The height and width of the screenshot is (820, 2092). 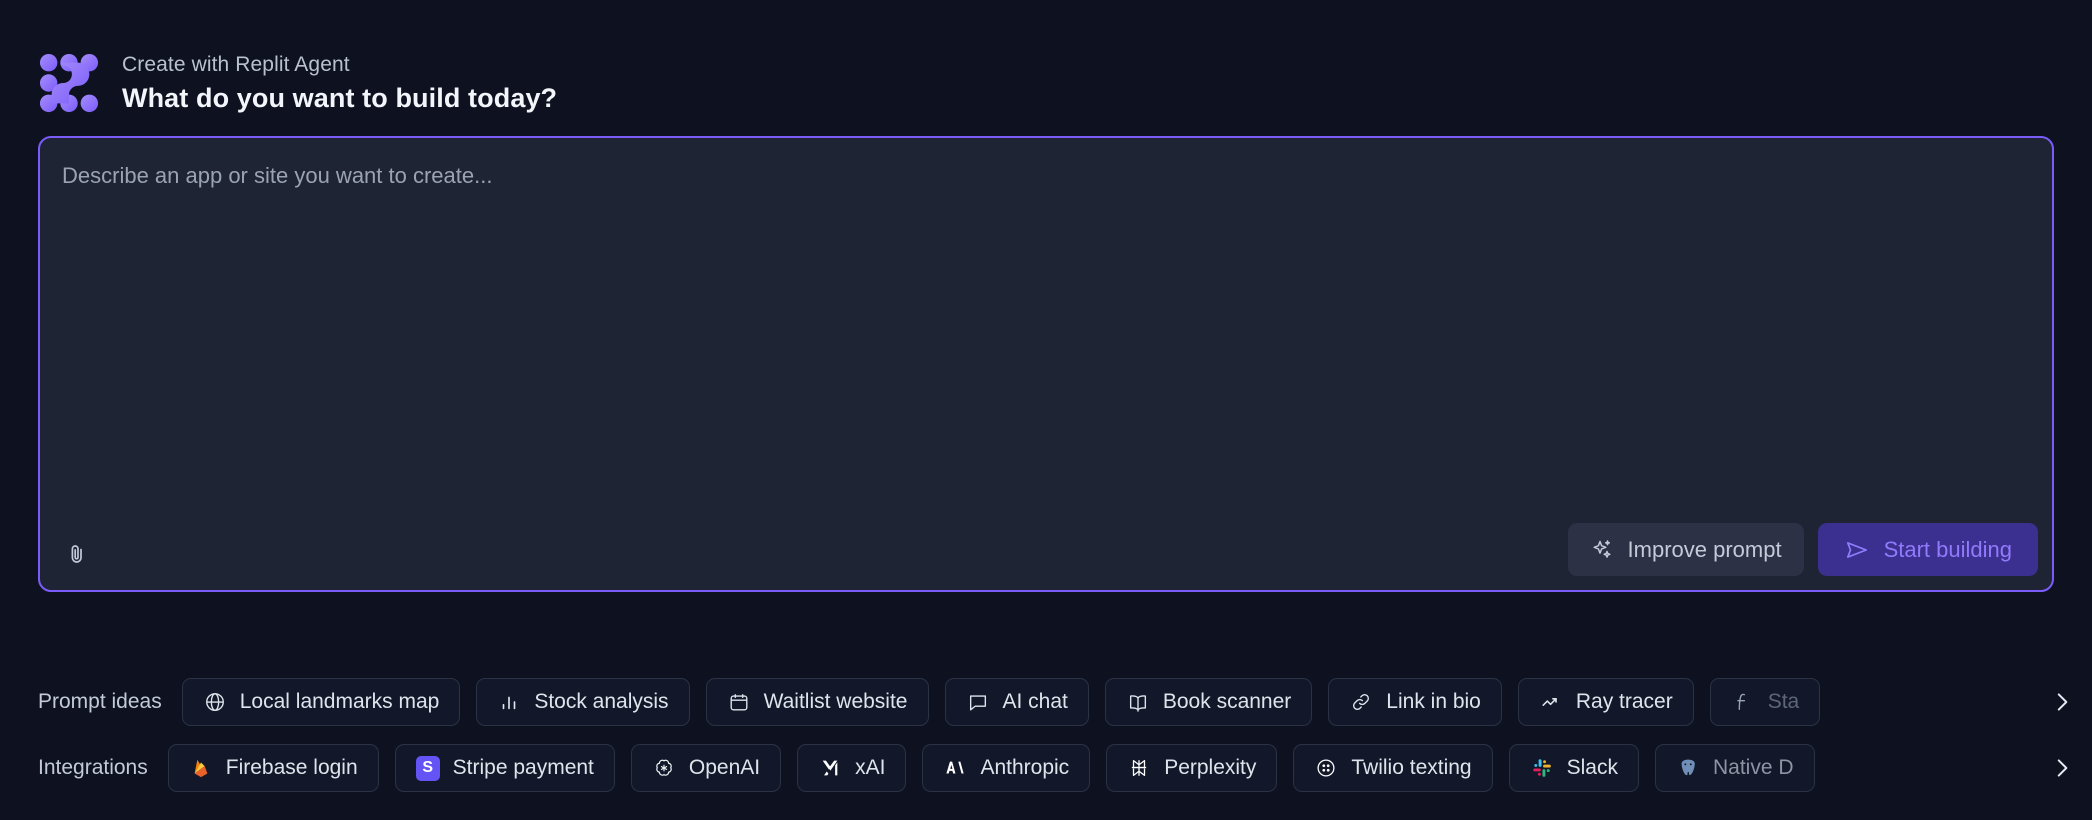 I want to click on chip-label: Link in bio, so click(x=1433, y=701).